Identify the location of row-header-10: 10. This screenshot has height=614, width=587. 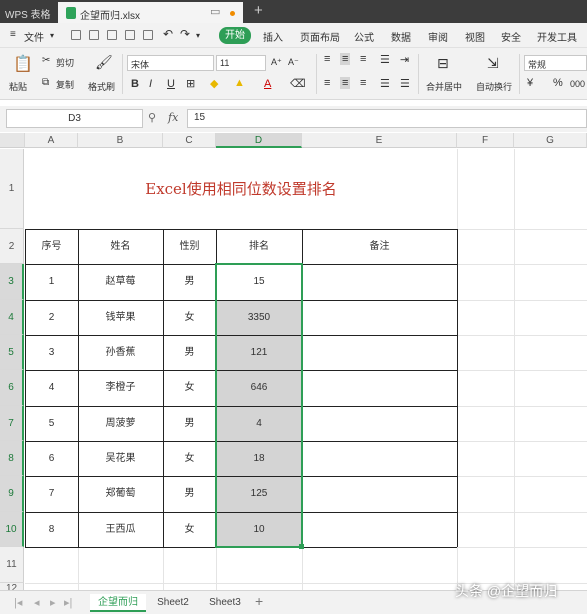
(12, 529).